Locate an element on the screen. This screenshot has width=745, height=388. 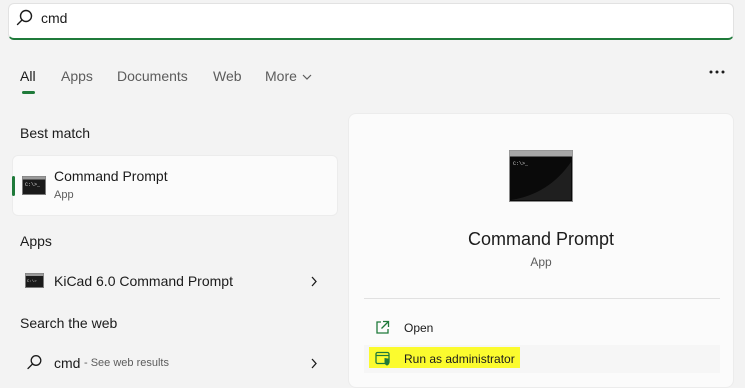
tab-documents: Documents is located at coordinates (152, 76).